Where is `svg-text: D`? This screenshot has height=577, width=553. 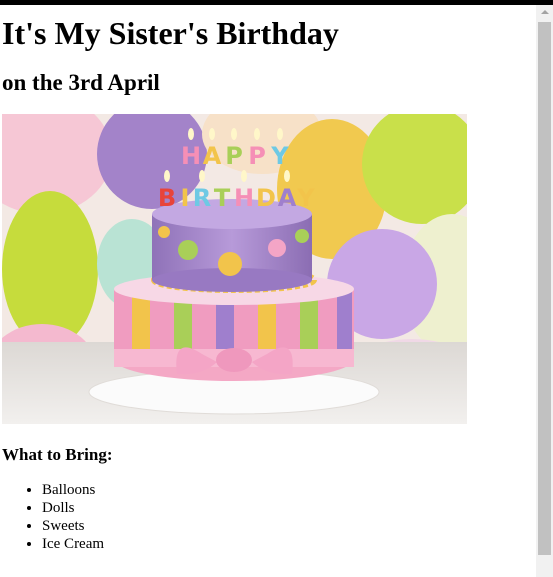 svg-text: D is located at coordinates (266, 198).